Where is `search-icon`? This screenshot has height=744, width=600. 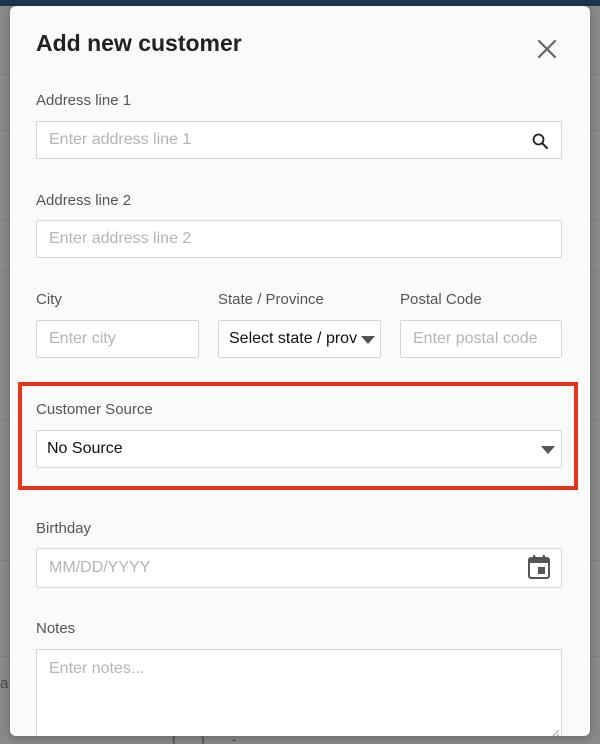
search-icon is located at coordinates (540, 141).